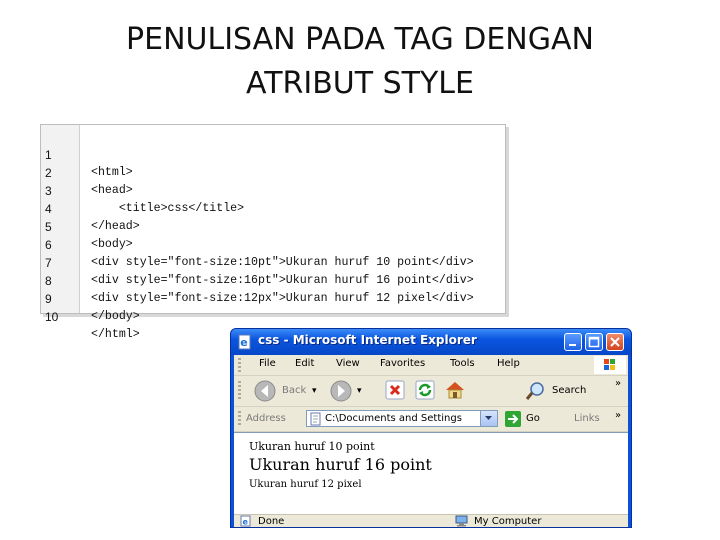 The height and width of the screenshot is (540, 720). I want to click on my-computer-icon, so click(461, 521).